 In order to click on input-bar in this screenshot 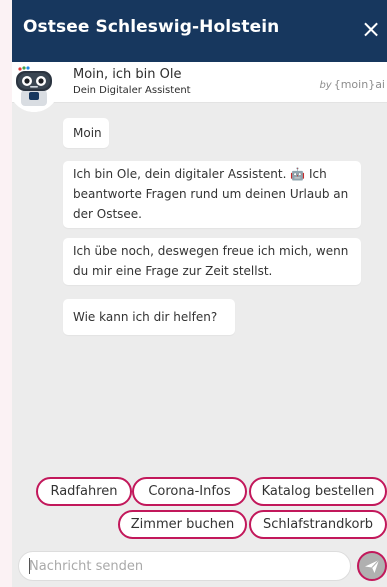, I will do `click(199, 566)`.